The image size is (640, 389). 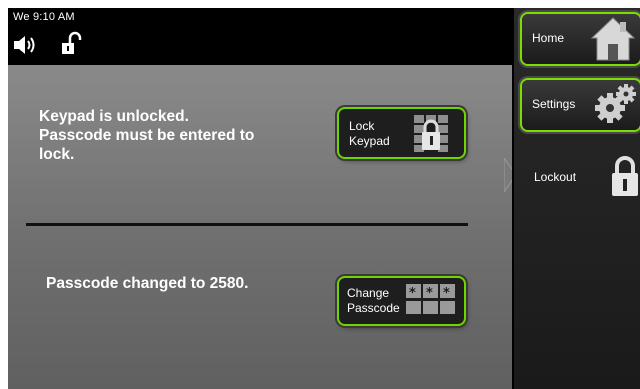 I want to click on sidebar-item-home: Home, so click(x=581, y=39).